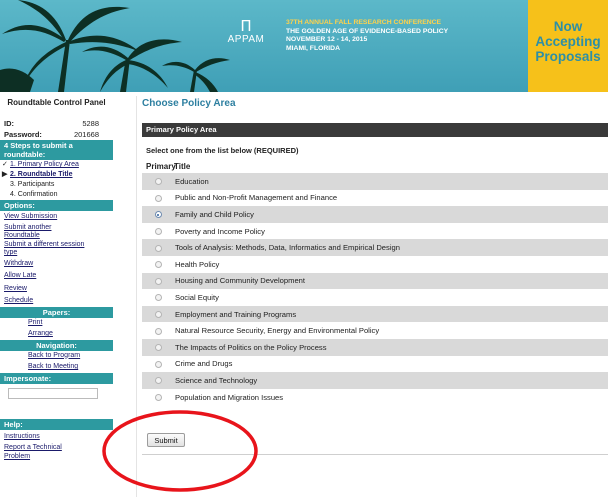 Image resolution: width=608 pixels, height=497 pixels. Describe the element at coordinates (5, 175) in the screenshot. I see `current-step-arrow-icon: ▶` at that location.